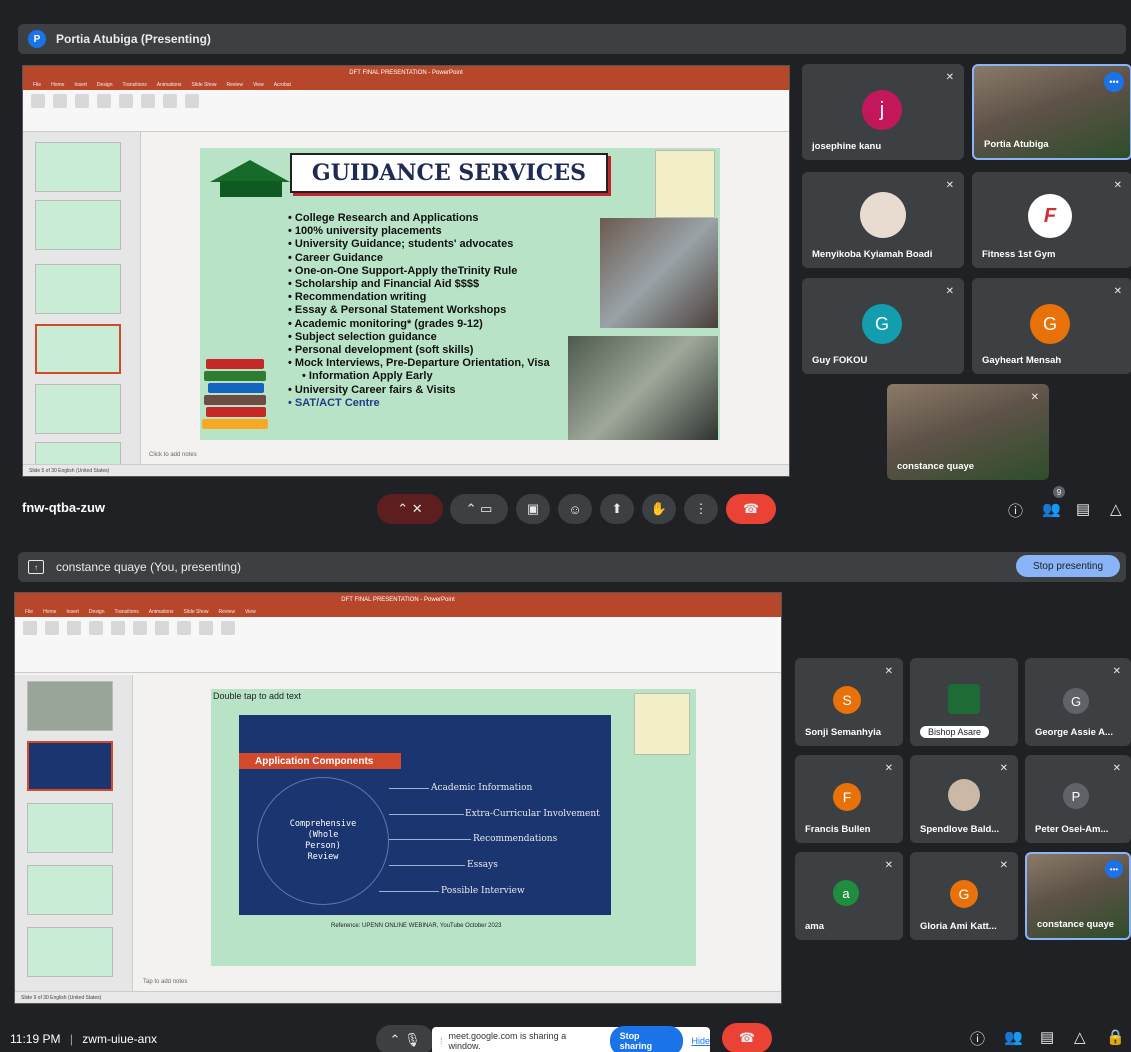 This screenshot has height=1052, width=1131. What do you see at coordinates (533, 509) in the screenshot?
I see `captions-button: ▣` at bounding box center [533, 509].